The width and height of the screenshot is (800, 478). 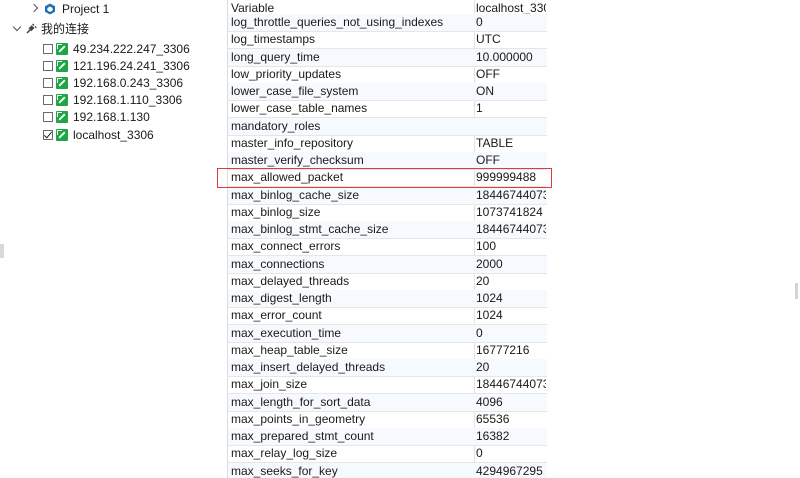 I want to click on variable-value-cell: 4294967295, so click(x=511, y=470).